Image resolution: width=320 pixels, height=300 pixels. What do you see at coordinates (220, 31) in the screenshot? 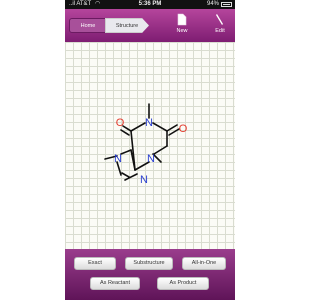
I see `edit-label: Edit` at bounding box center [220, 31].